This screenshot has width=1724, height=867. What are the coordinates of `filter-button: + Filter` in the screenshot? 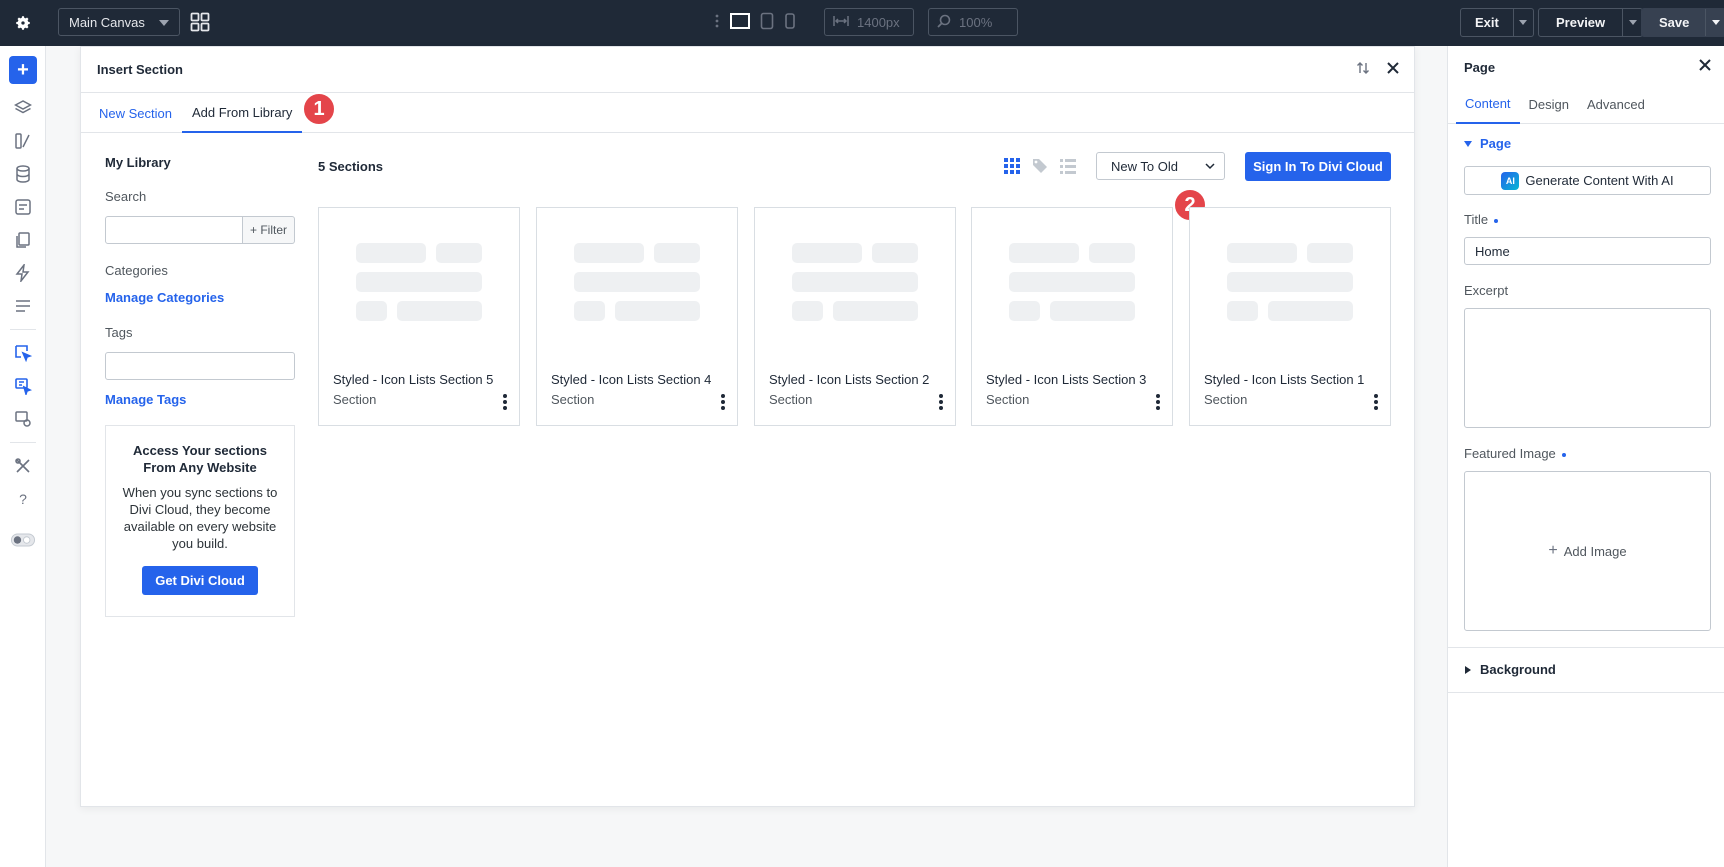 It's located at (269, 230).